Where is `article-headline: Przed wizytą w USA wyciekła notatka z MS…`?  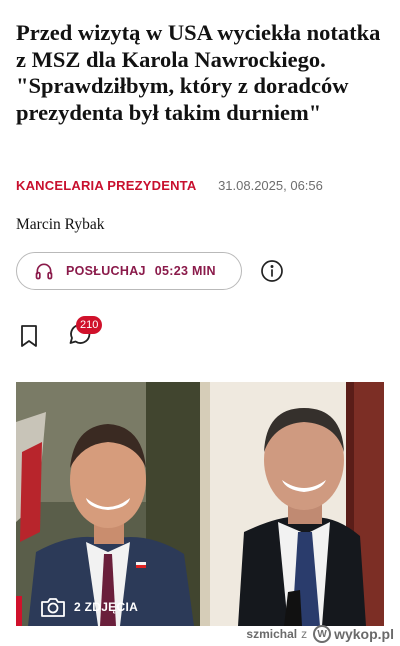
article-headline: Przed wizytą w USA wyciekła notatka z MS… is located at coordinates (198, 72).